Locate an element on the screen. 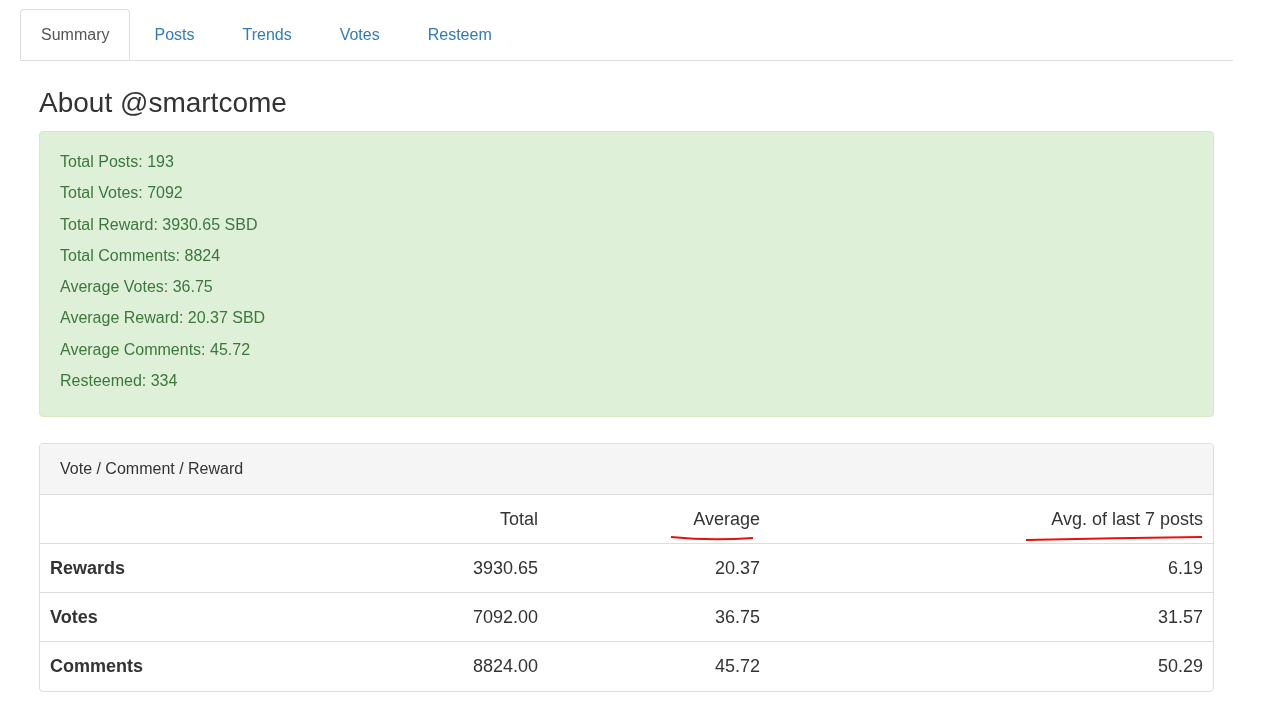 The width and height of the screenshot is (1274, 706). tab: Posts is located at coordinates (174, 34).